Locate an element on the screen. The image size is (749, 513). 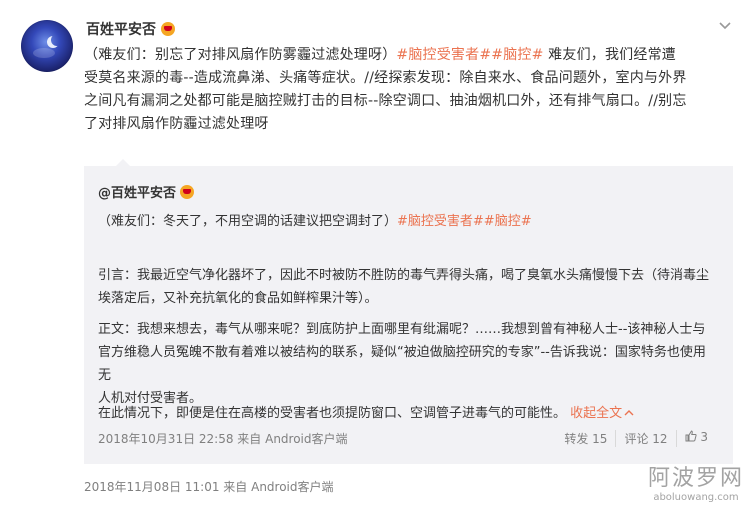
repost-button: 转发 15 is located at coordinates (585, 438).